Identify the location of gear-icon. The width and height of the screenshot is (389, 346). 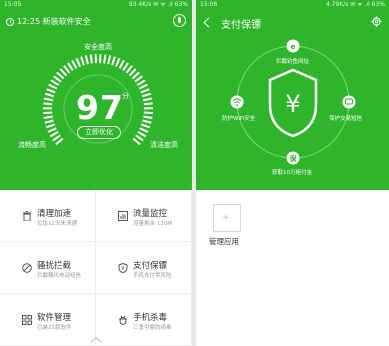
(376, 21).